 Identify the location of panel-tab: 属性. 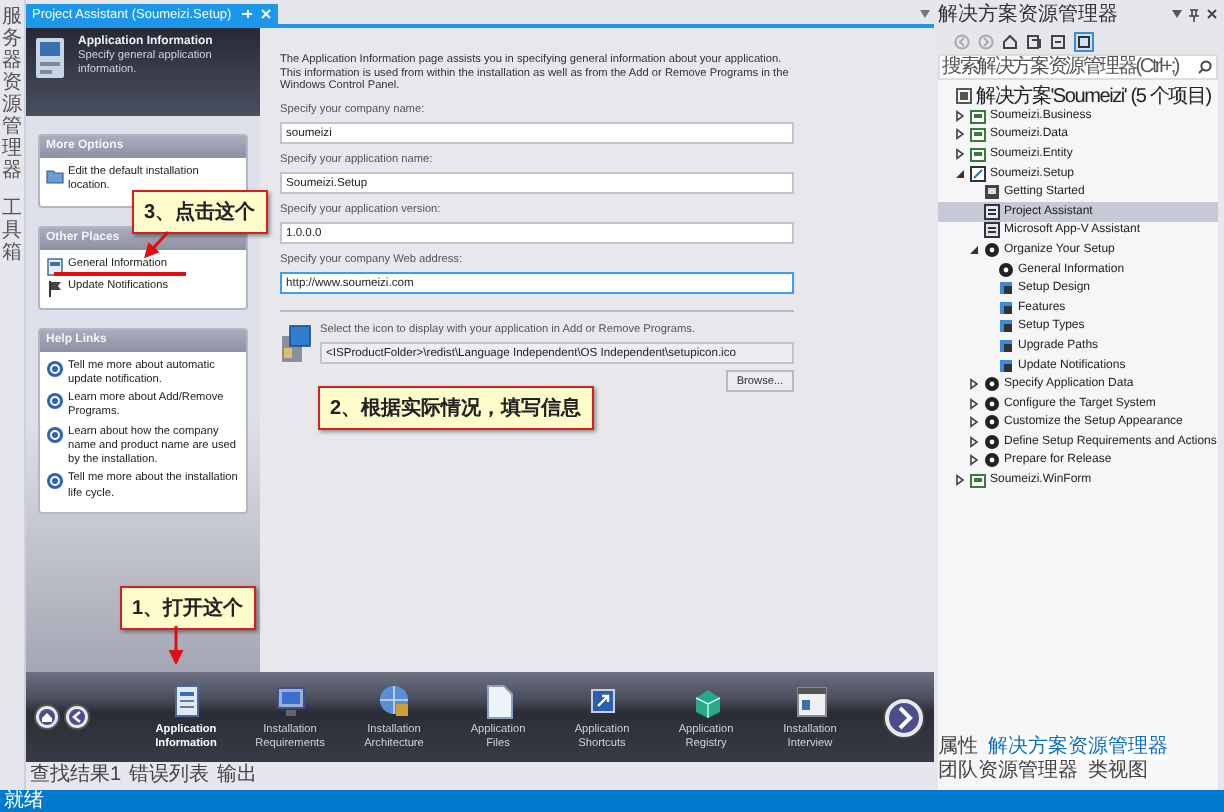
(958, 748).